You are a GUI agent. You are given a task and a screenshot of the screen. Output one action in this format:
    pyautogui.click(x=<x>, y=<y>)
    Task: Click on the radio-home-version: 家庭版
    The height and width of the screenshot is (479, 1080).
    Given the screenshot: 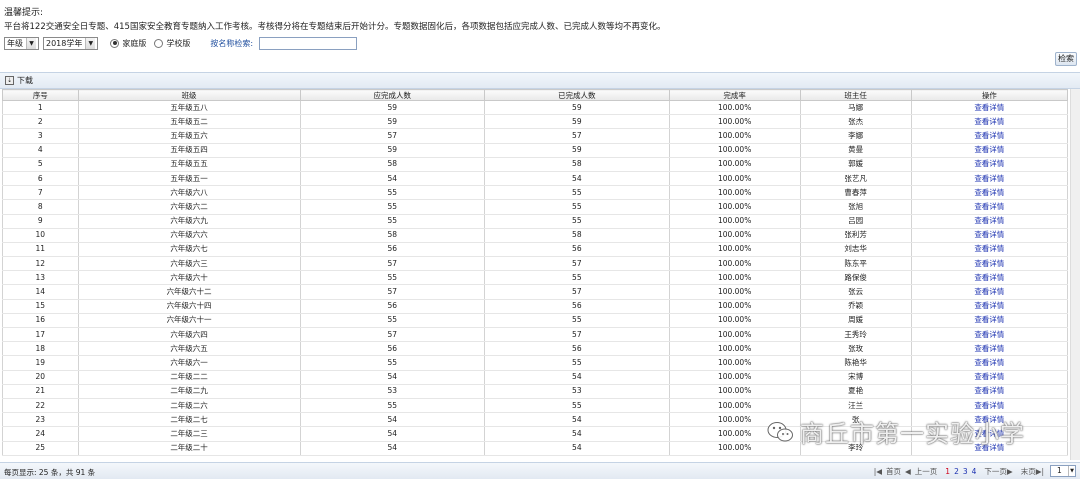 What is the action you would take?
    pyautogui.click(x=128, y=43)
    